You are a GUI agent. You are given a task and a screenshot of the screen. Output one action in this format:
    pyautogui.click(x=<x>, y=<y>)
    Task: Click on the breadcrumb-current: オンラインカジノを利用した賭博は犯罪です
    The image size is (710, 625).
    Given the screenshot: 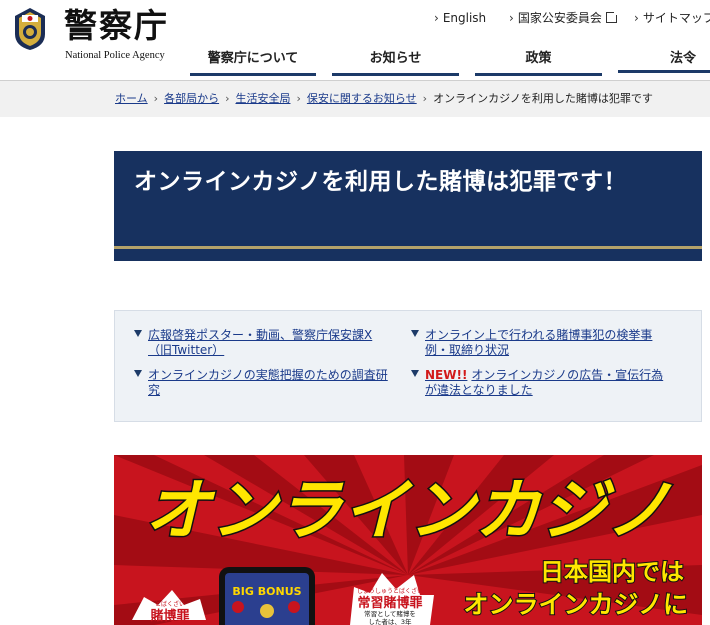 What is the action you would take?
    pyautogui.click(x=543, y=98)
    